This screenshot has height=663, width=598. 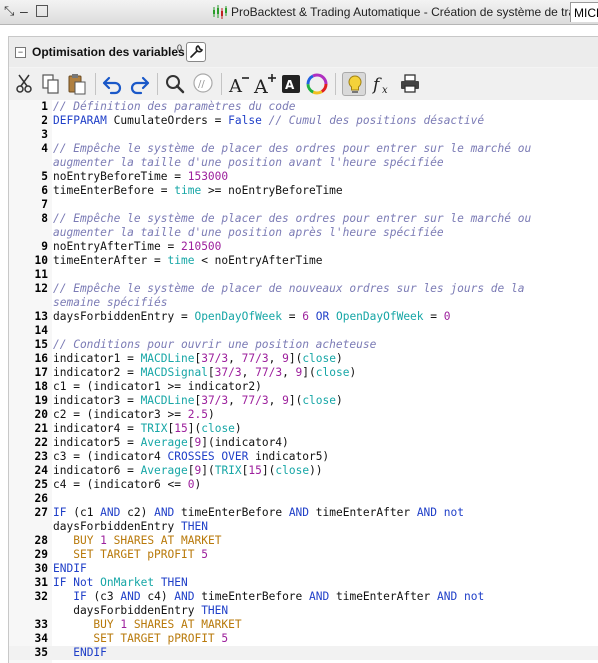 What do you see at coordinates (292, 316) in the screenshot?
I see `code-text: =` at bounding box center [292, 316].